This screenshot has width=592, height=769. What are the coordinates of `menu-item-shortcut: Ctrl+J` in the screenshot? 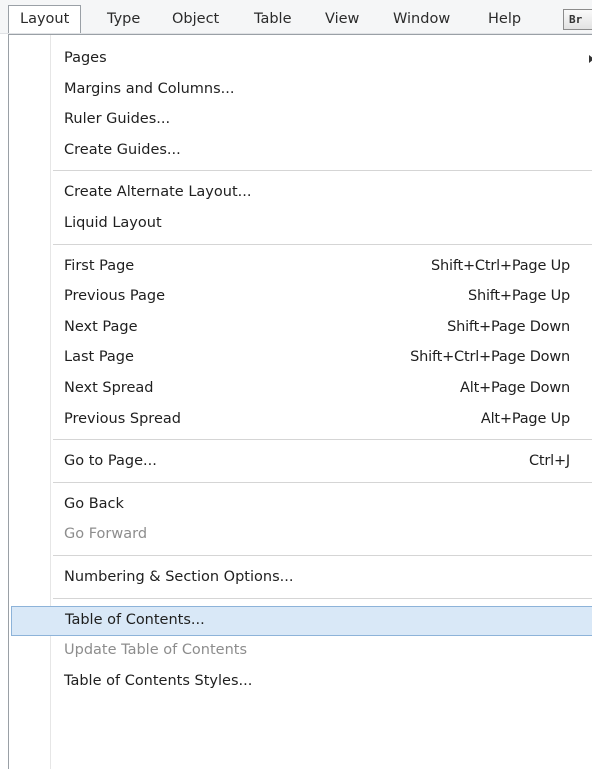 It's located at (549, 461).